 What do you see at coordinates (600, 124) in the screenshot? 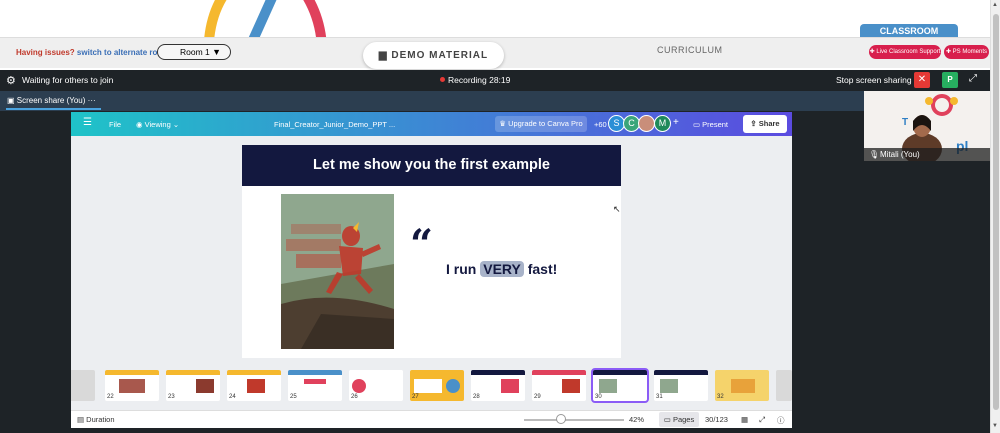
I see `collaborator-count: +60` at bounding box center [600, 124].